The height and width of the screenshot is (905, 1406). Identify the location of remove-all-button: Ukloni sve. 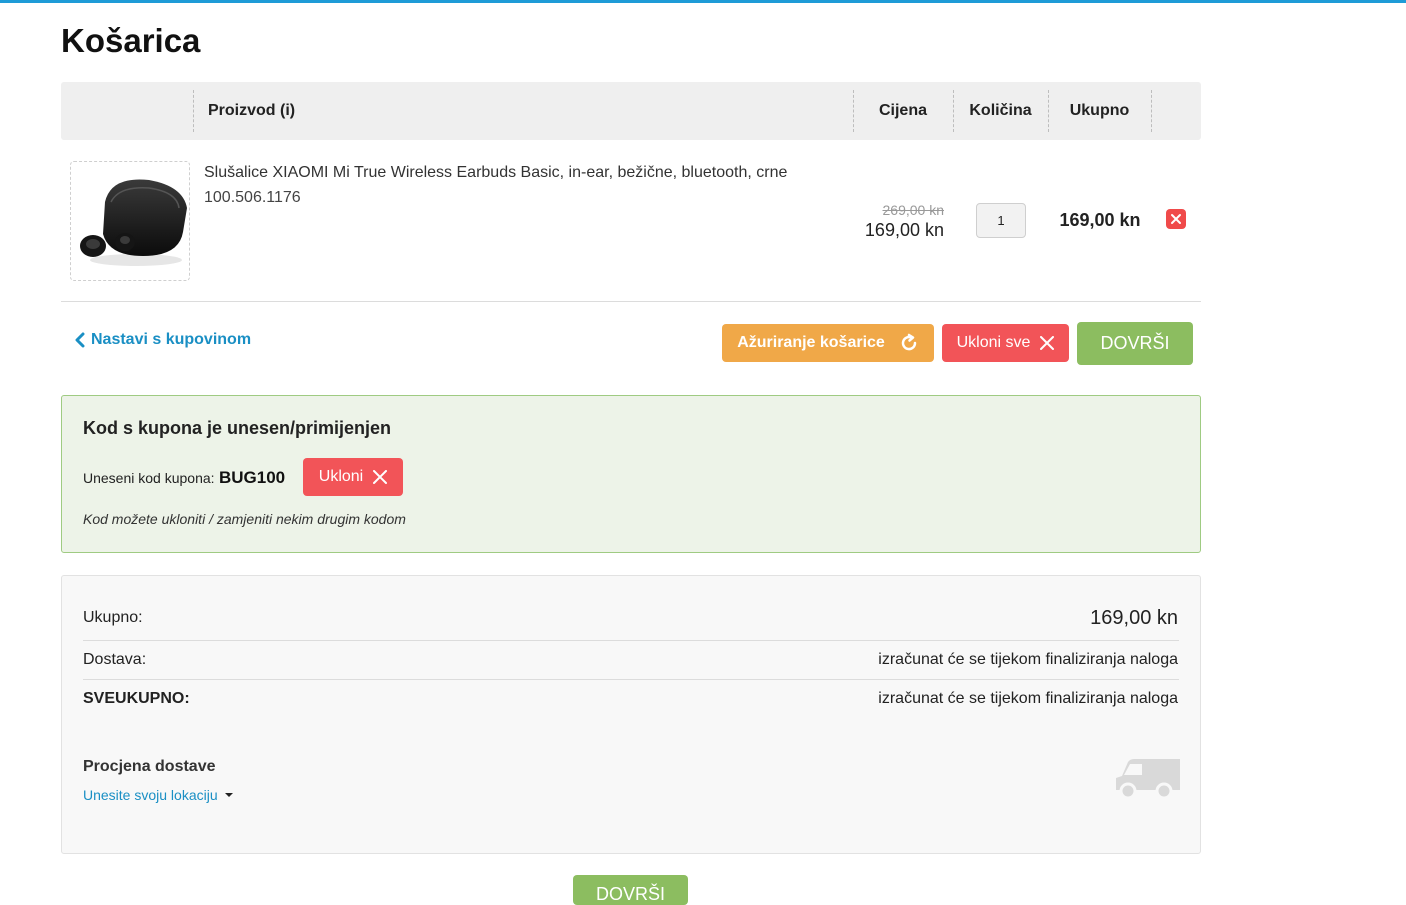
(1005, 343).